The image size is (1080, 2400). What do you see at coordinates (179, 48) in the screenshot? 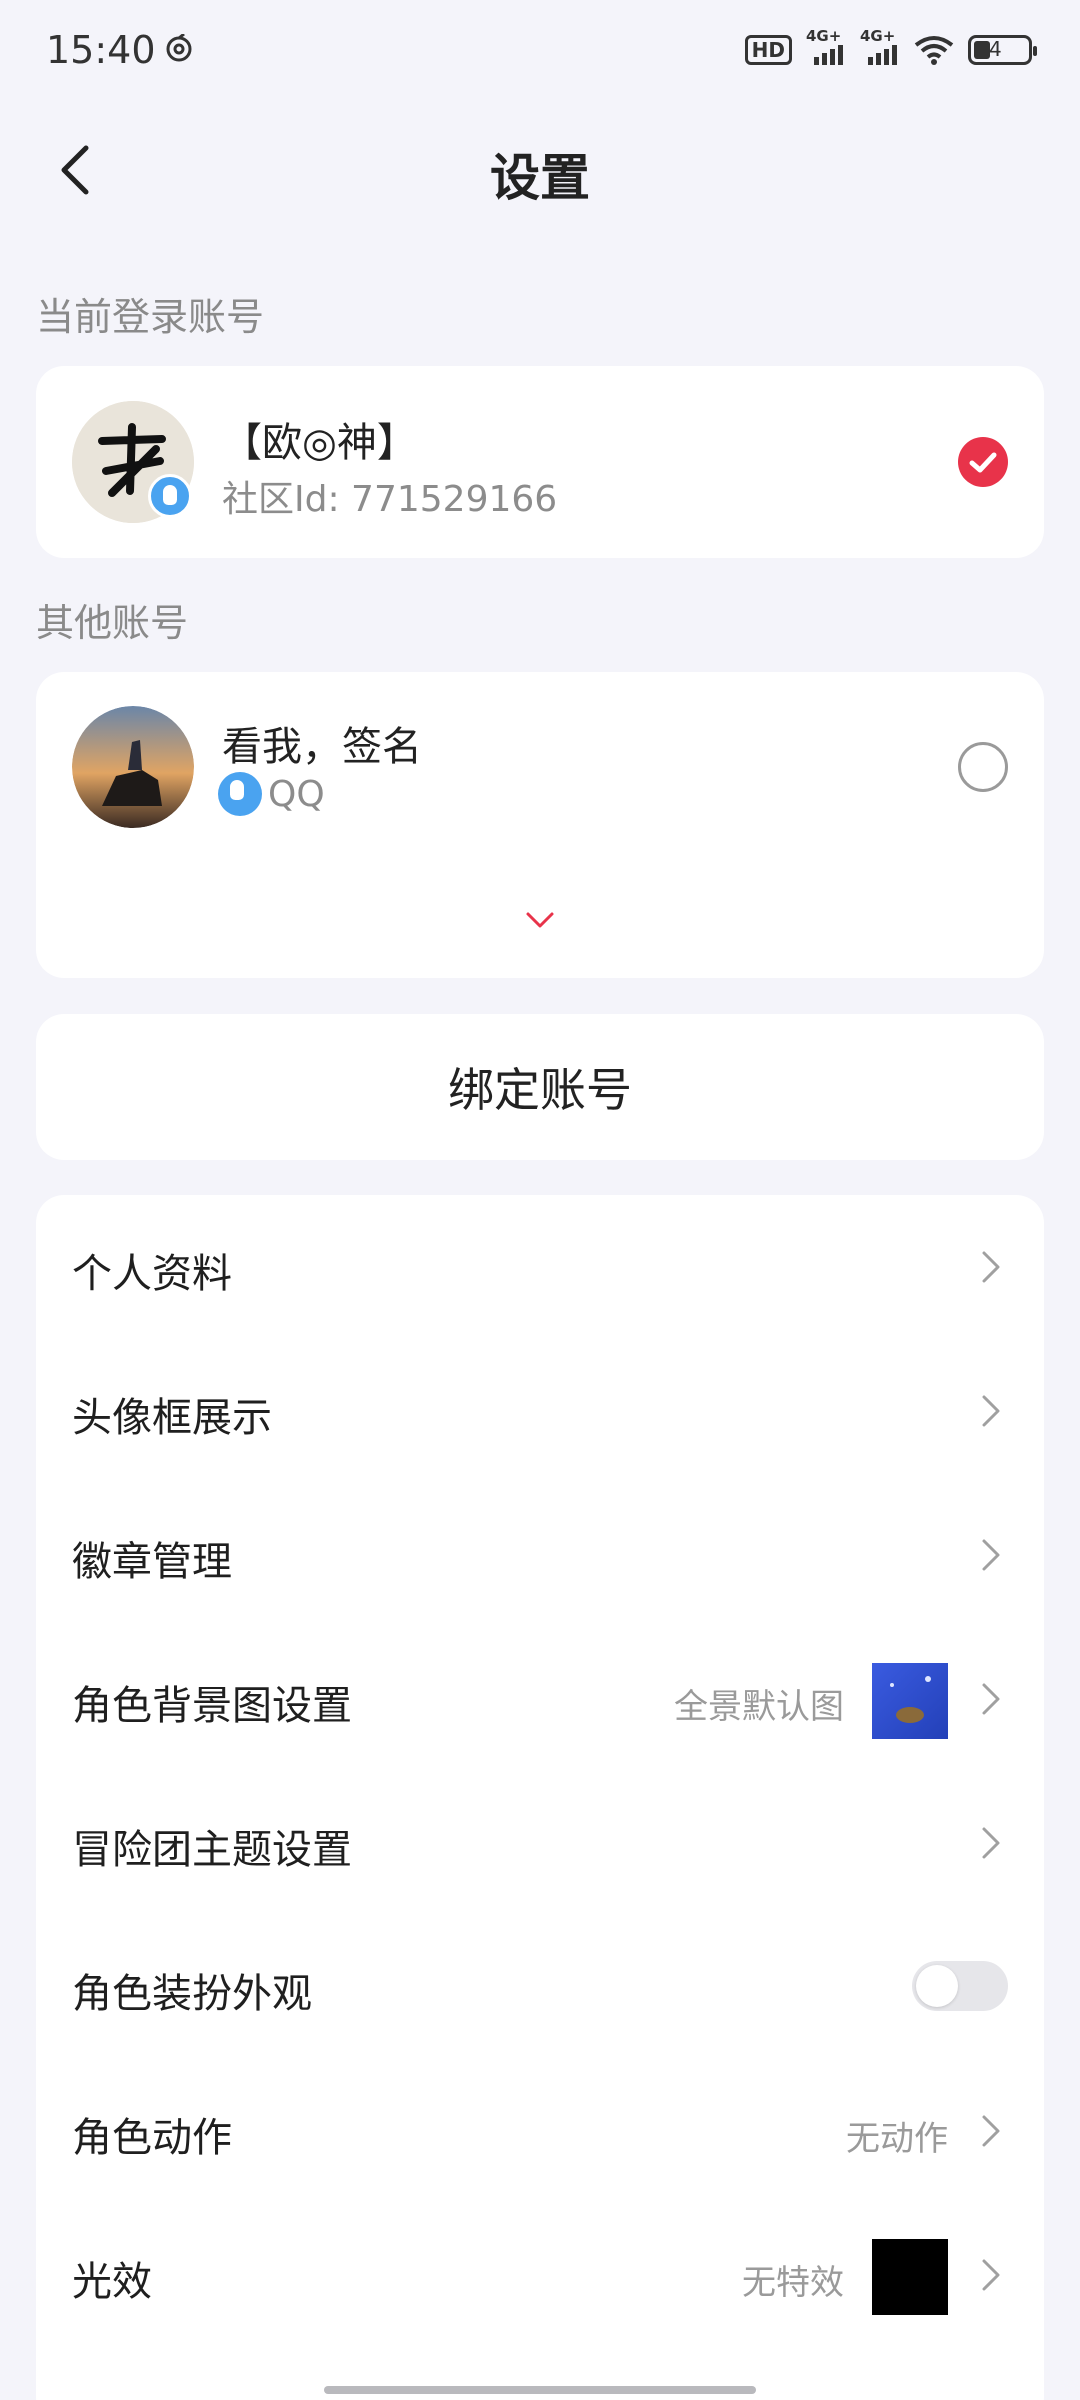
I see `sync-icon` at bounding box center [179, 48].